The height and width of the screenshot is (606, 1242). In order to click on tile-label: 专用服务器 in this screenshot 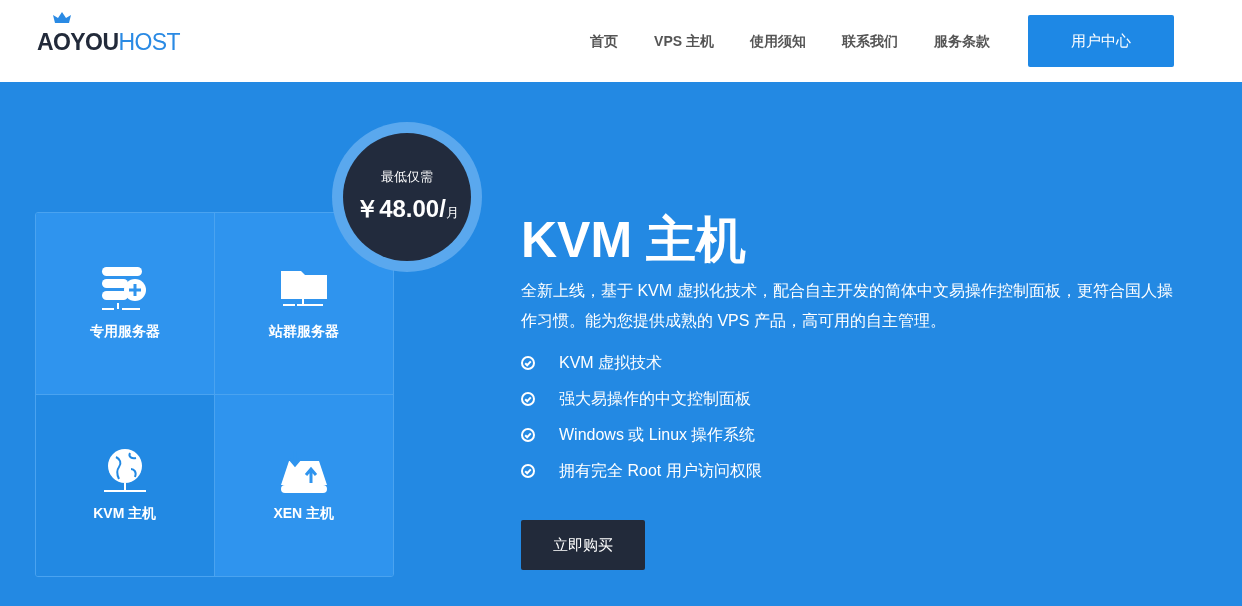, I will do `click(124, 331)`.